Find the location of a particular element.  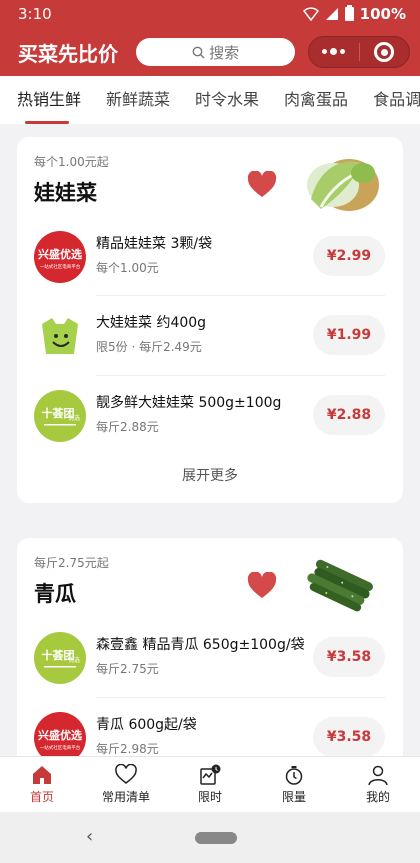

product-name: 森壹鑫 精品青瓜 650g±100g/袋 is located at coordinates (200, 645).